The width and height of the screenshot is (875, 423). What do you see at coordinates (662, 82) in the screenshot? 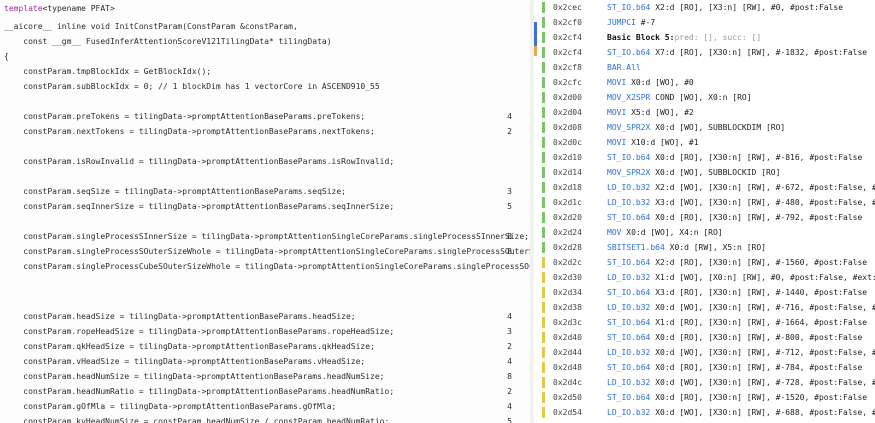
I see `operands: X0:d [WO], #0` at bounding box center [662, 82].